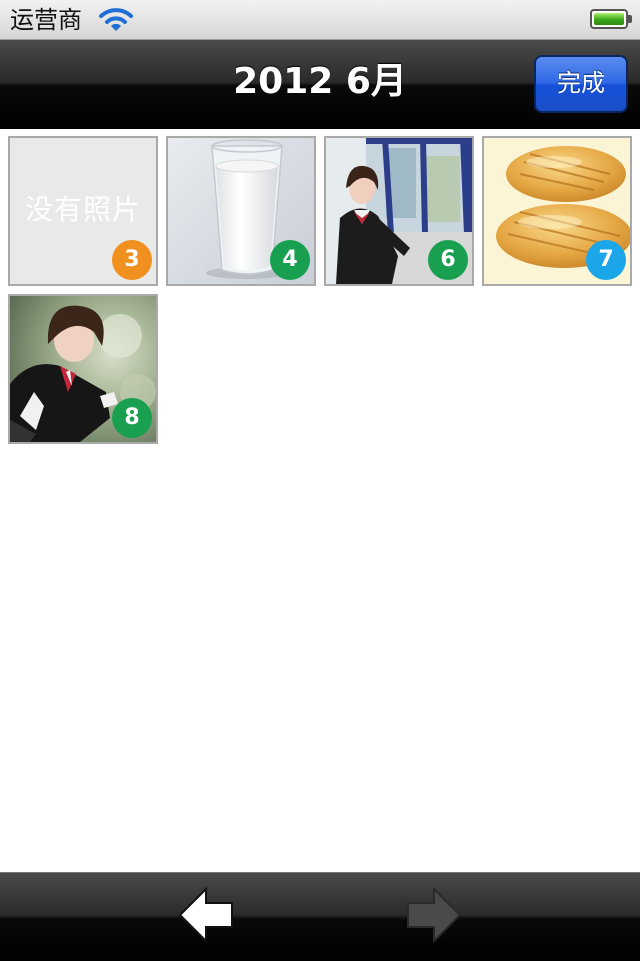 The image size is (640, 961). Describe the element at coordinates (83, 369) in the screenshot. I see `photo-tile-day-8: 8` at that location.